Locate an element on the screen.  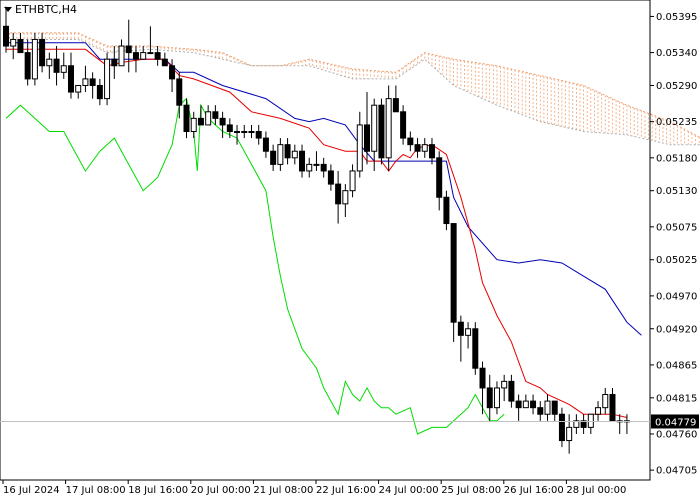
y-tick-label: 0.05340 is located at coordinates (676, 53).